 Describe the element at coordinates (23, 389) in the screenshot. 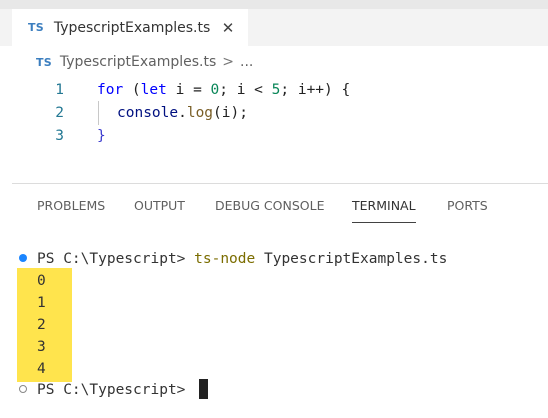

I see `command-pending-dot-icon` at that location.